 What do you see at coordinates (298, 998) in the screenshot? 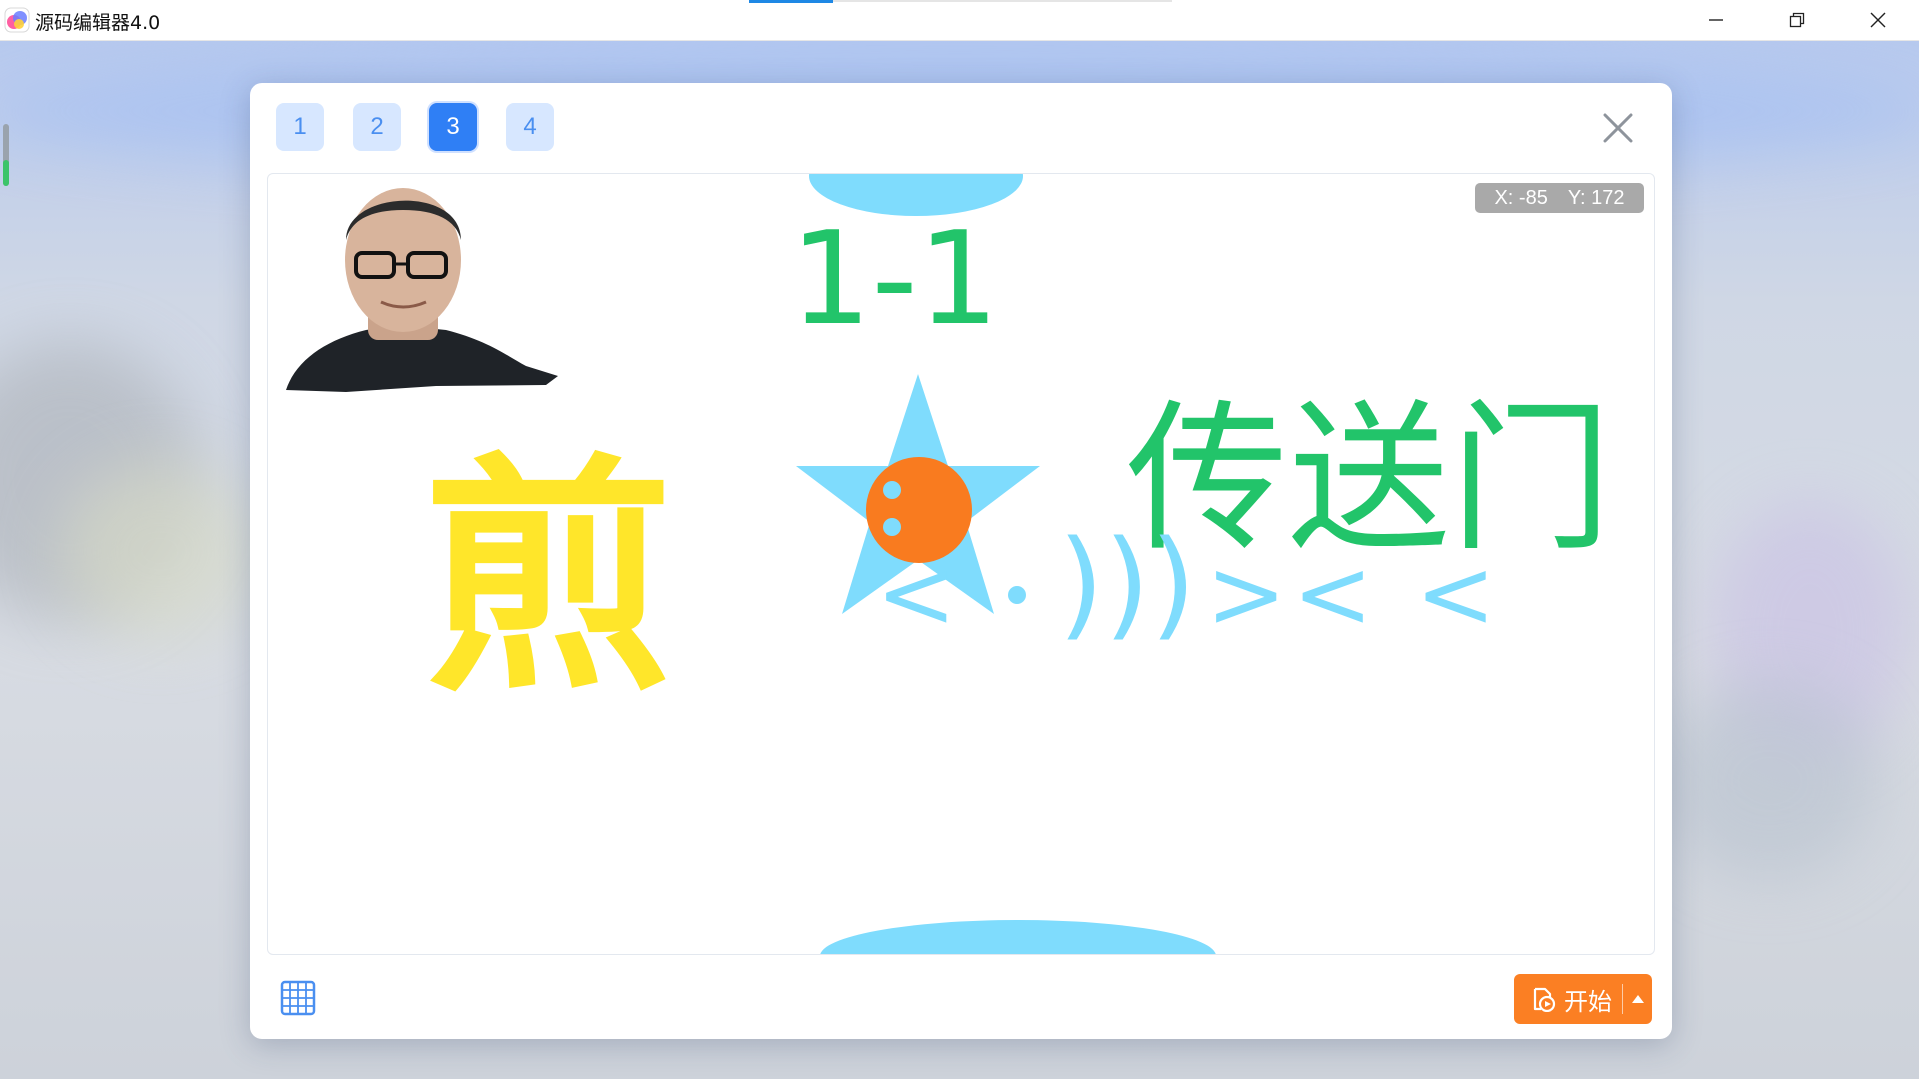
I see `grid-icon` at bounding box center [298, 998].